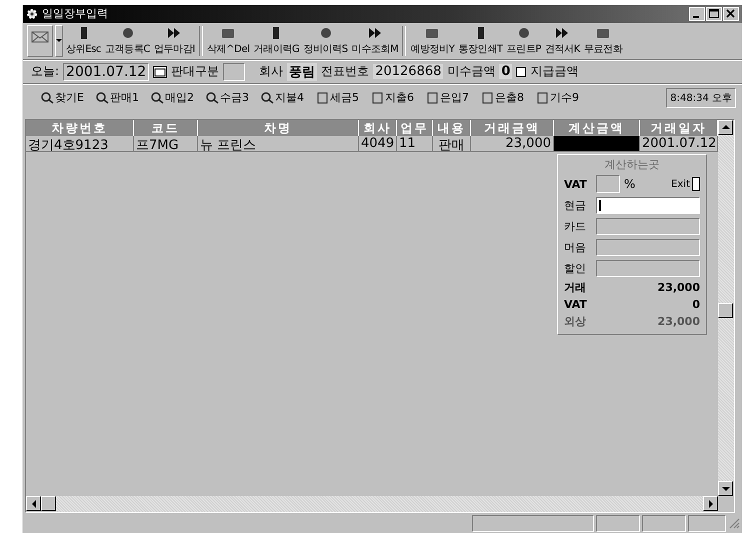 The image size is (744, 533). Describe the element at coordinates (505, 72) in the screenshot. I see `unpaid-amount: 0` at that location.